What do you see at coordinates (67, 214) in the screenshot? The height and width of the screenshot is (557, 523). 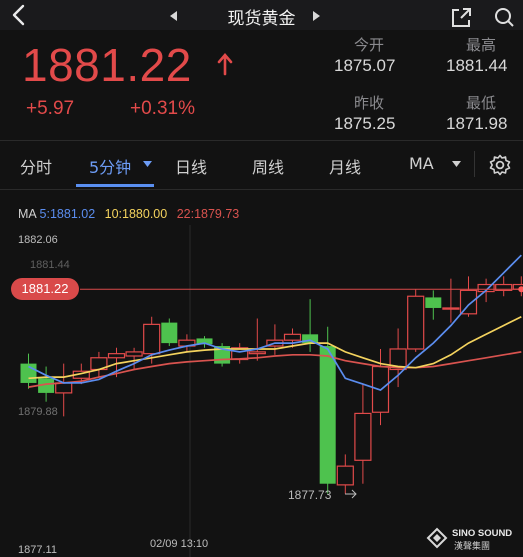 I see `ma5-value: 5:1881.02` at bounding box center [67, 214].